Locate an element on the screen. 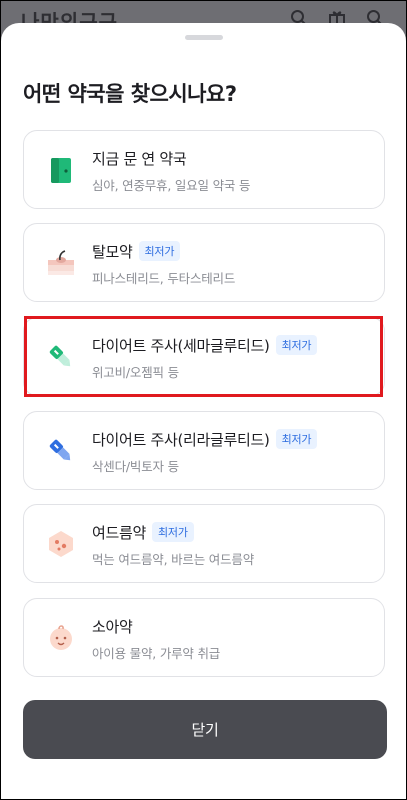 The image size is (407, 800). baby-face-icon is located at coordinates (61, 638).